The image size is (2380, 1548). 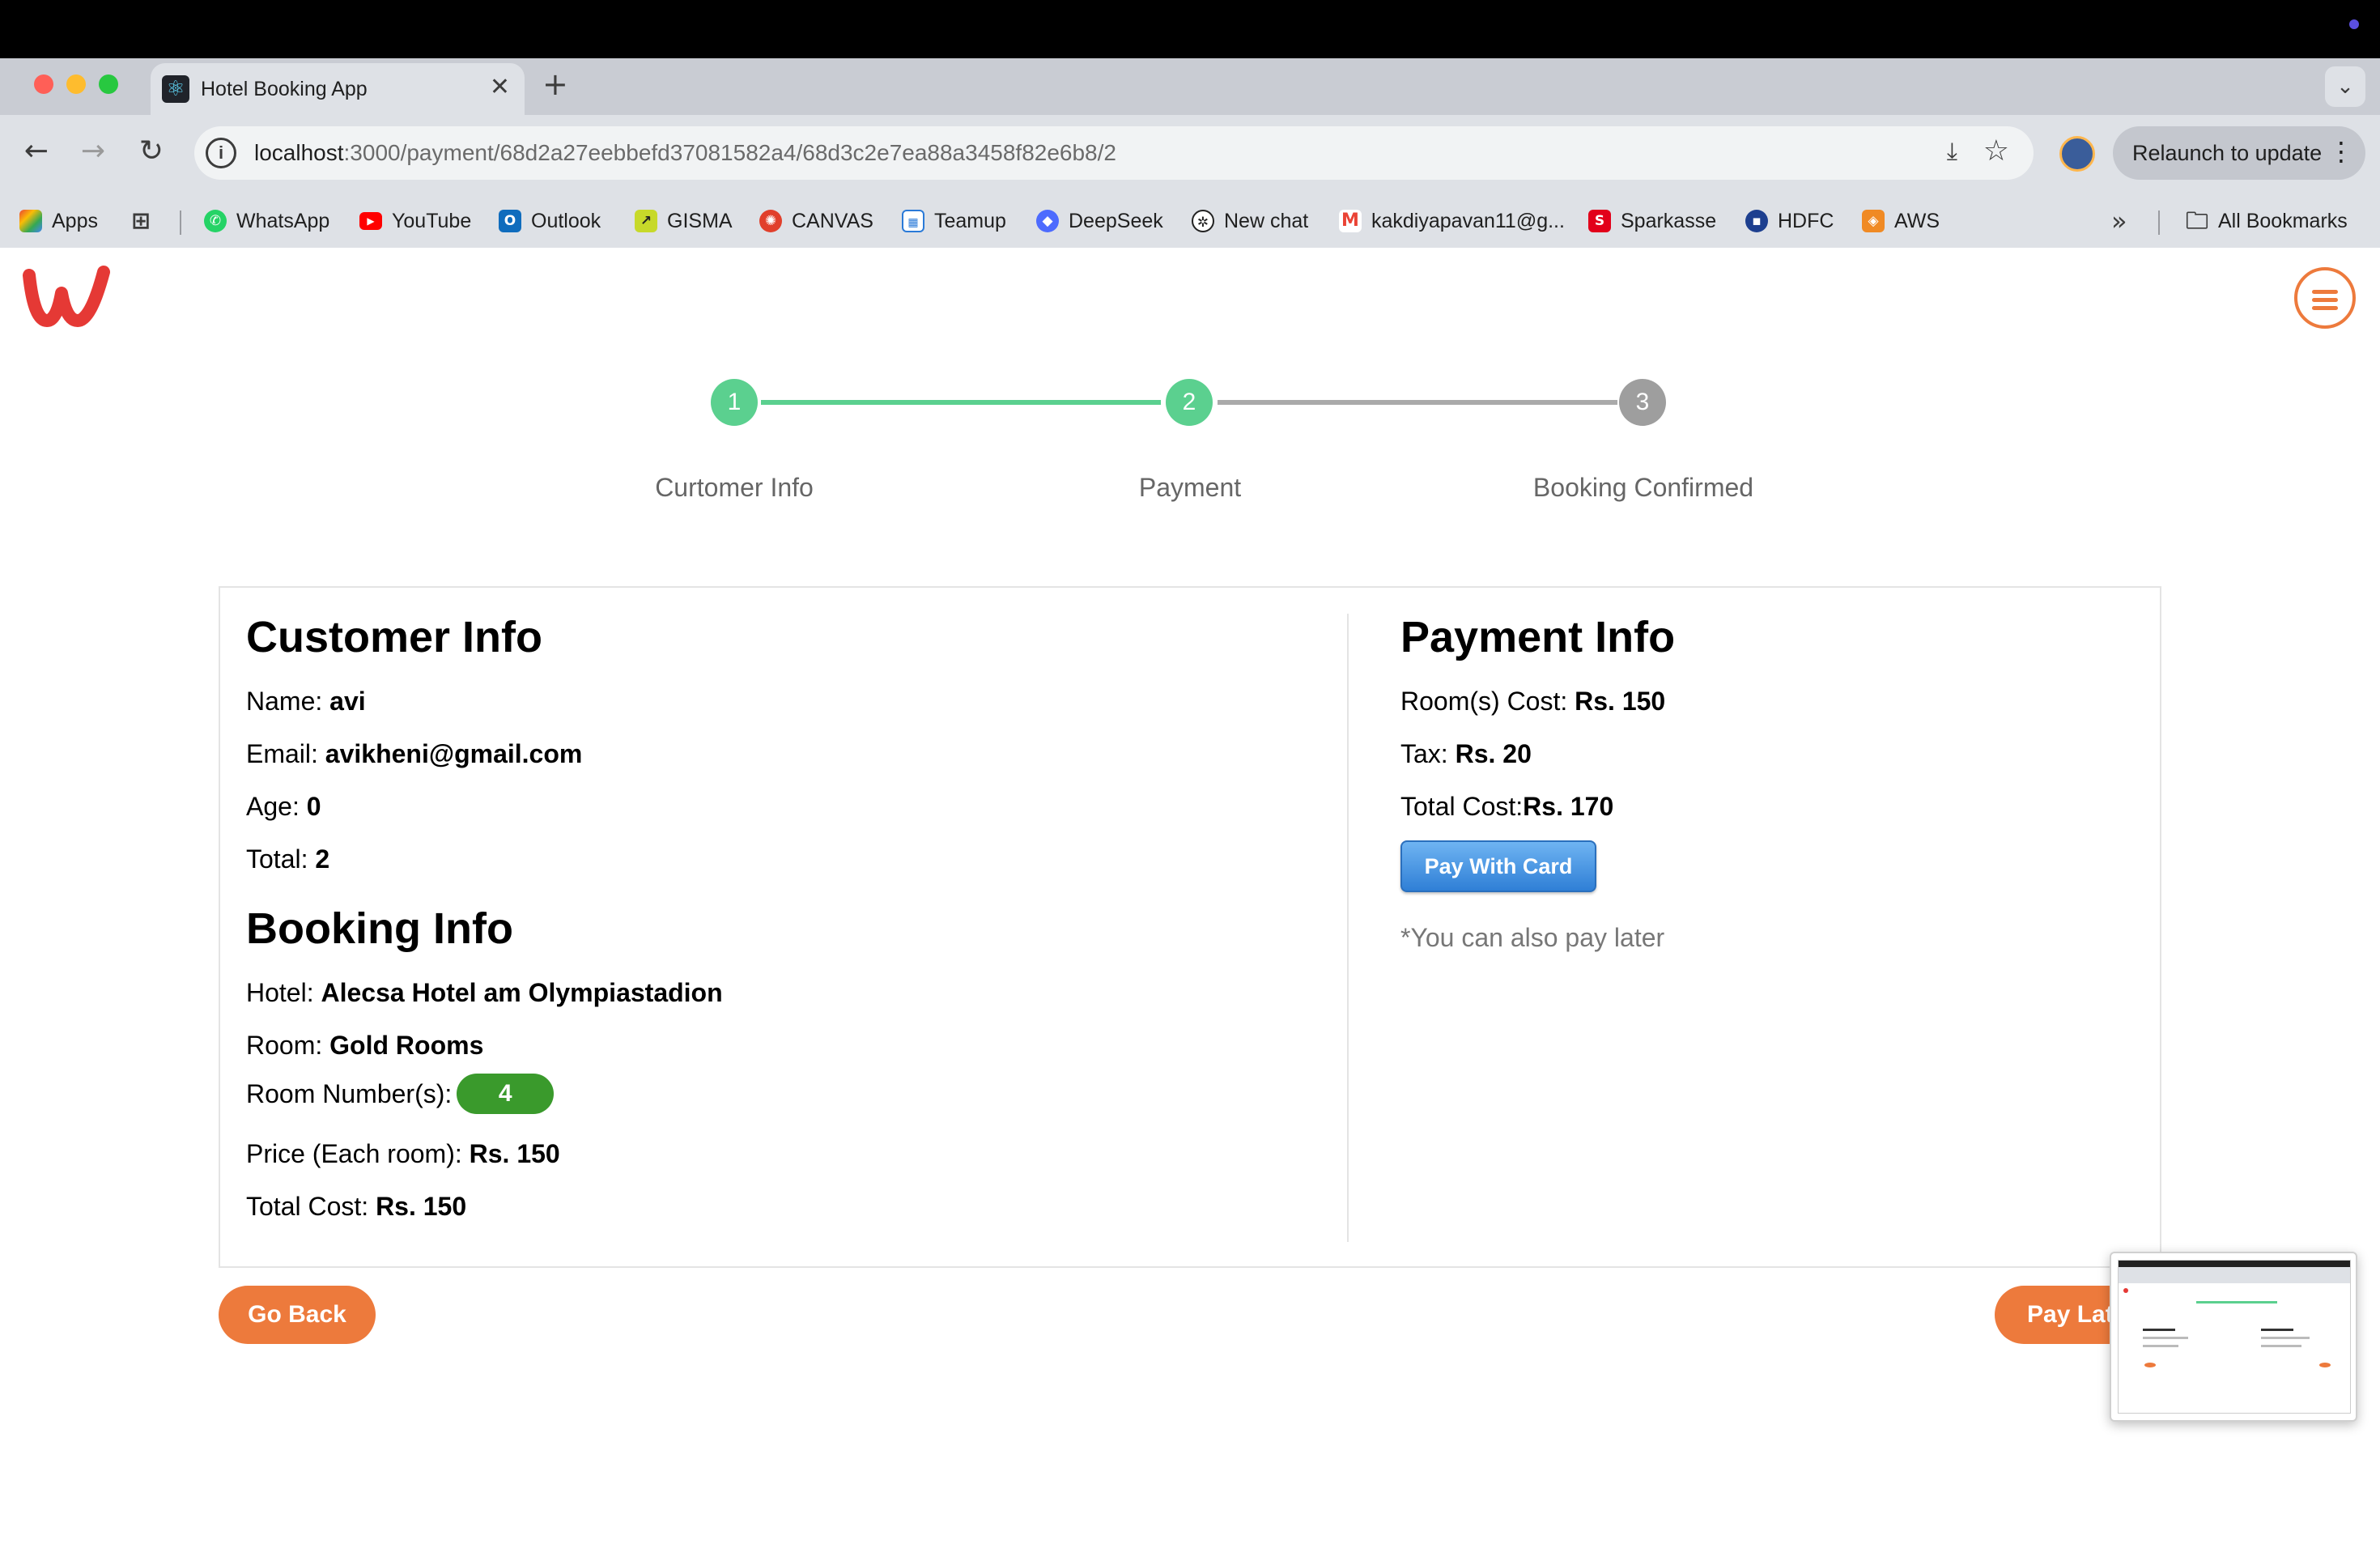 What do you see at coordinates (1643, 487) in the screenshot?
I see `step-3-label: Booking Confirmed` at bounding box center [1643, 487].